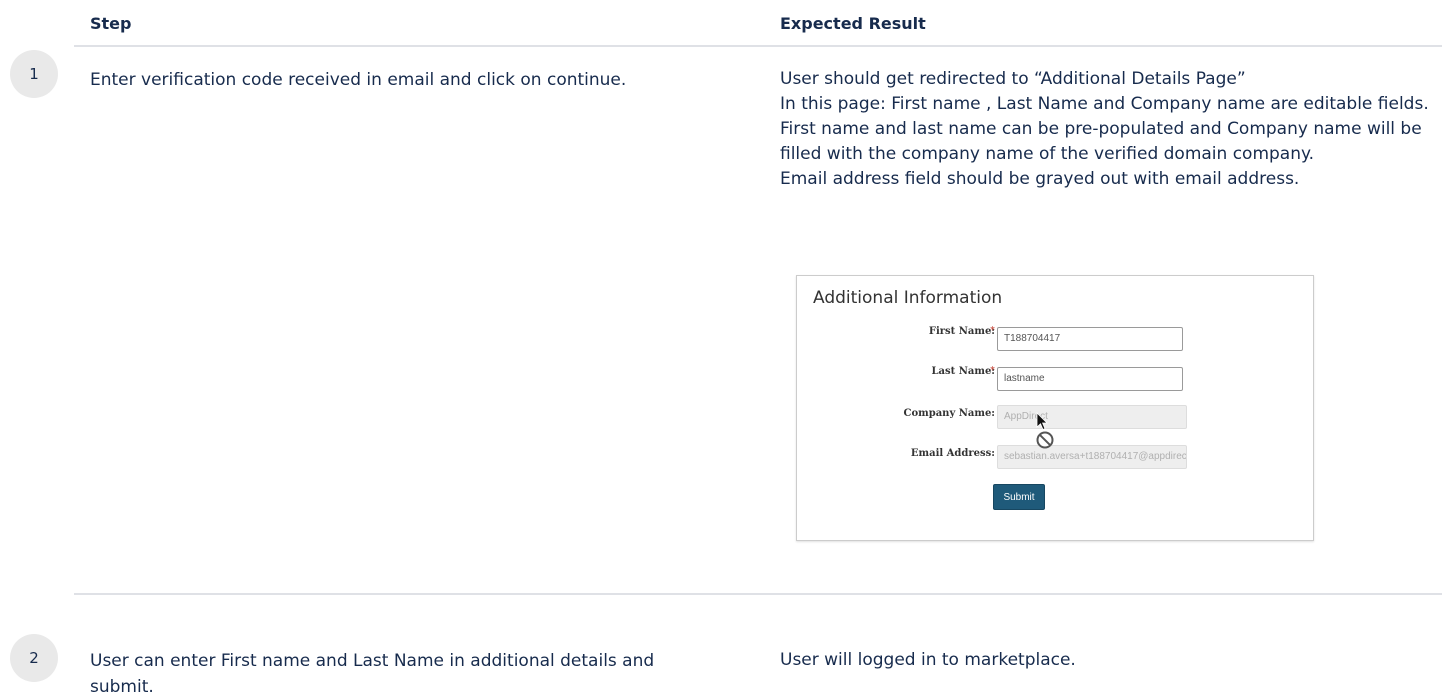 The image size is (1442, 700). Describe the element at coordinates (1019, 497) in the screenshot. I see `submit-button: Submit` at that location.